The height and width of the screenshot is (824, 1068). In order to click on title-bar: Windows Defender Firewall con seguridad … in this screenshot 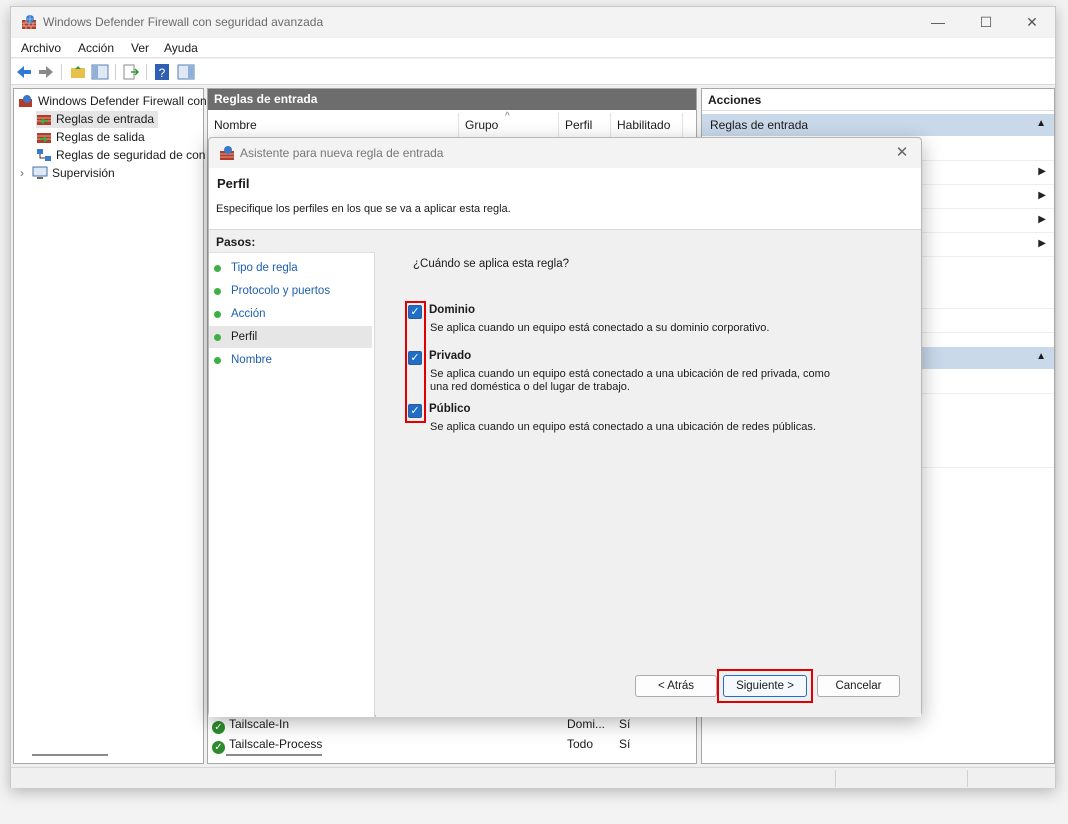, I will do `click(533, 22)`.